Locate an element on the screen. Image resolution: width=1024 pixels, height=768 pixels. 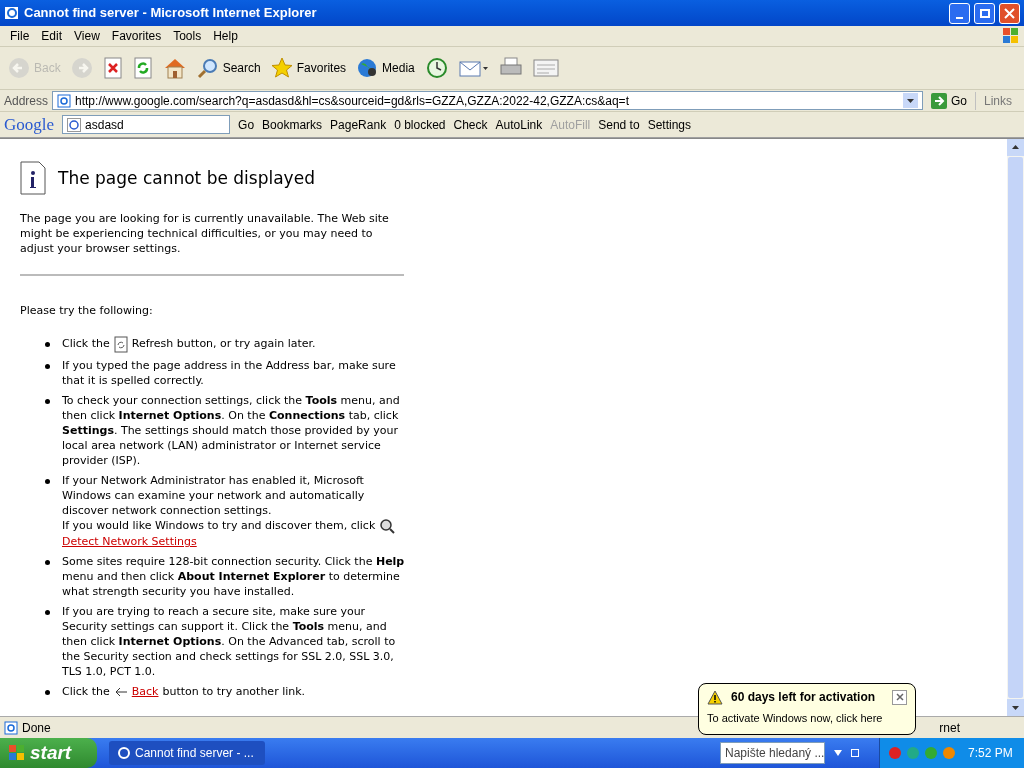
bullet-text: If you typed the page address in the Address bar, make sure that it is spelled correctly. is located at coordinates (229, 373).